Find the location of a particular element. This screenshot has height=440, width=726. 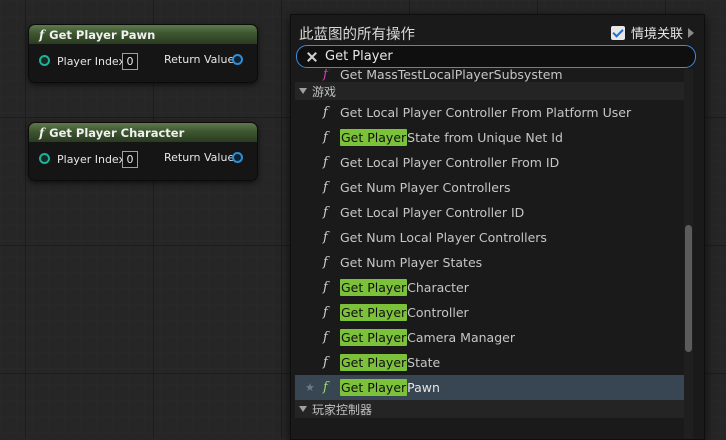

node-header: f Get Player Character is located at coordinates (143, 132).